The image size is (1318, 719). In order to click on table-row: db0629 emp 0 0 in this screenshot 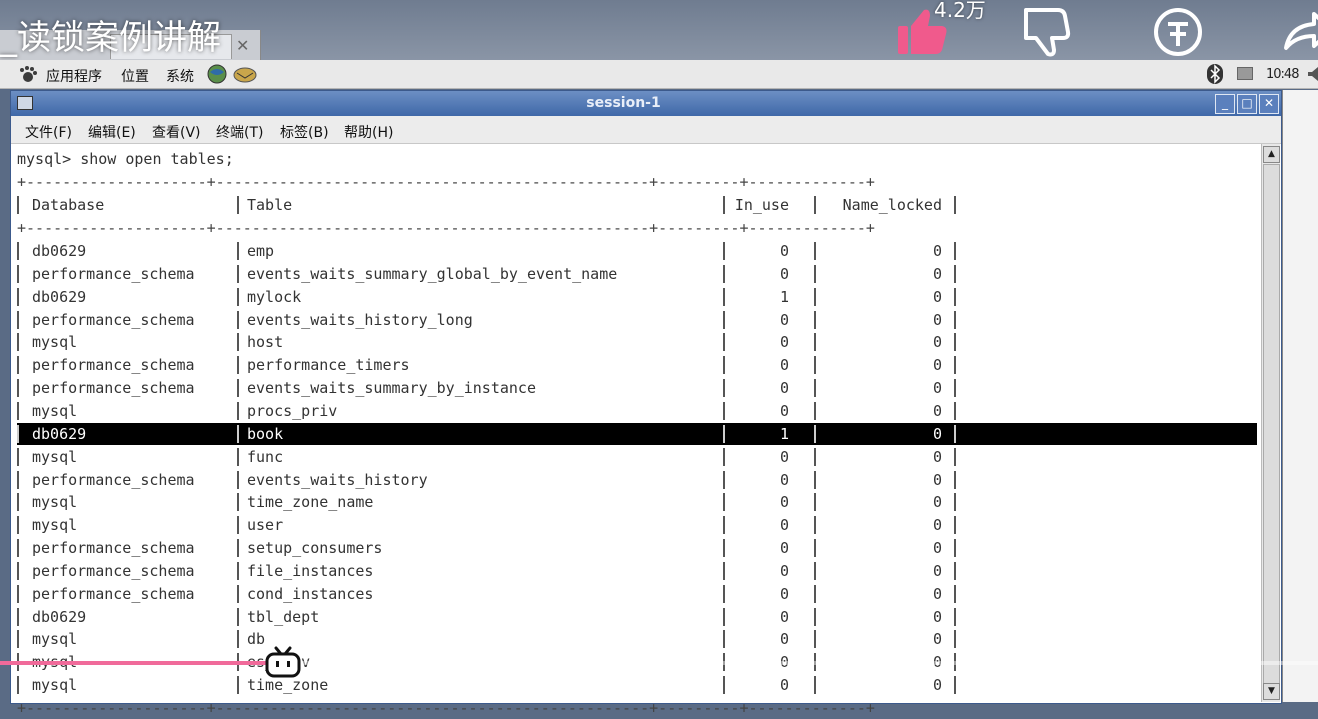, I will do `click(637, 251)`.